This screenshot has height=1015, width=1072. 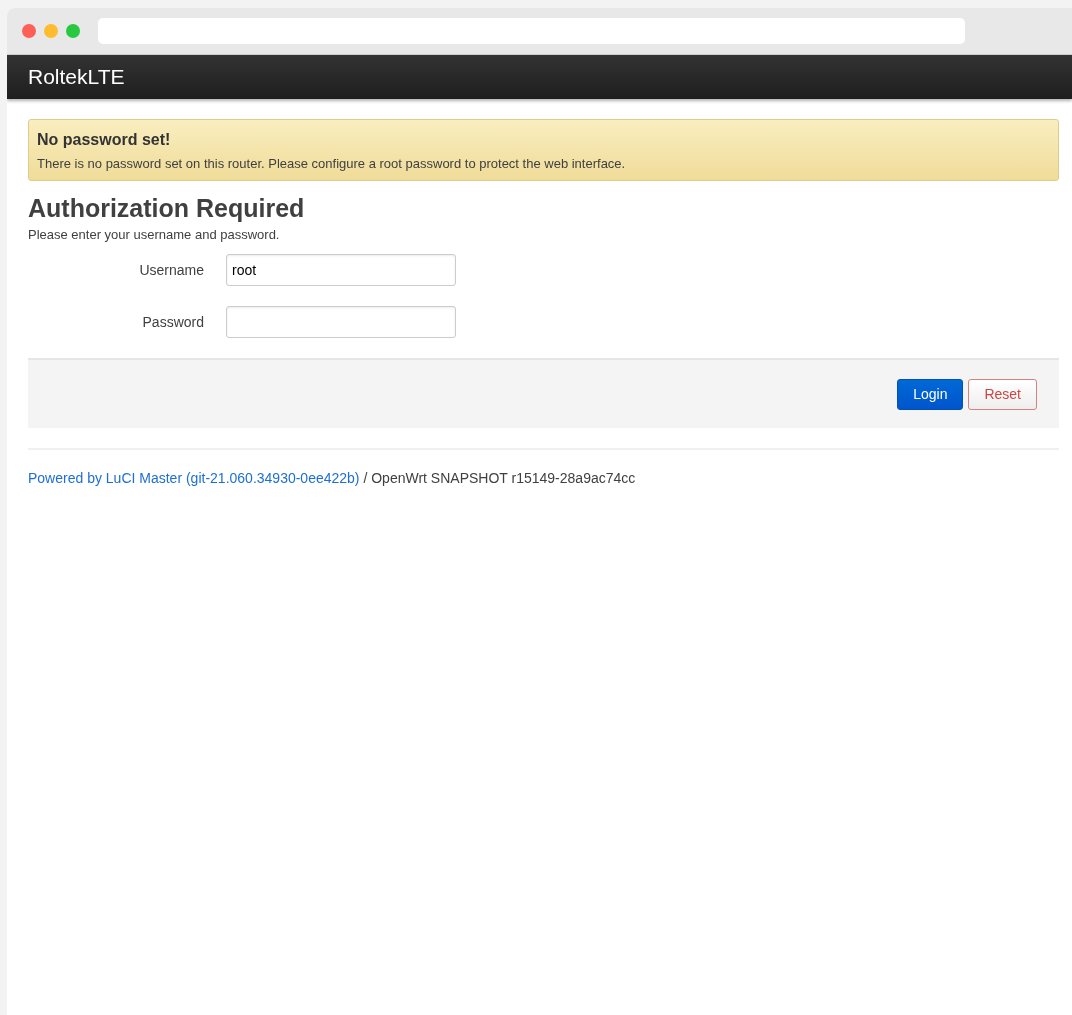 What do you see at coordinates (171, 270) in the screenshot?
I see `field-label: Username` at bounding box center [171, 270].